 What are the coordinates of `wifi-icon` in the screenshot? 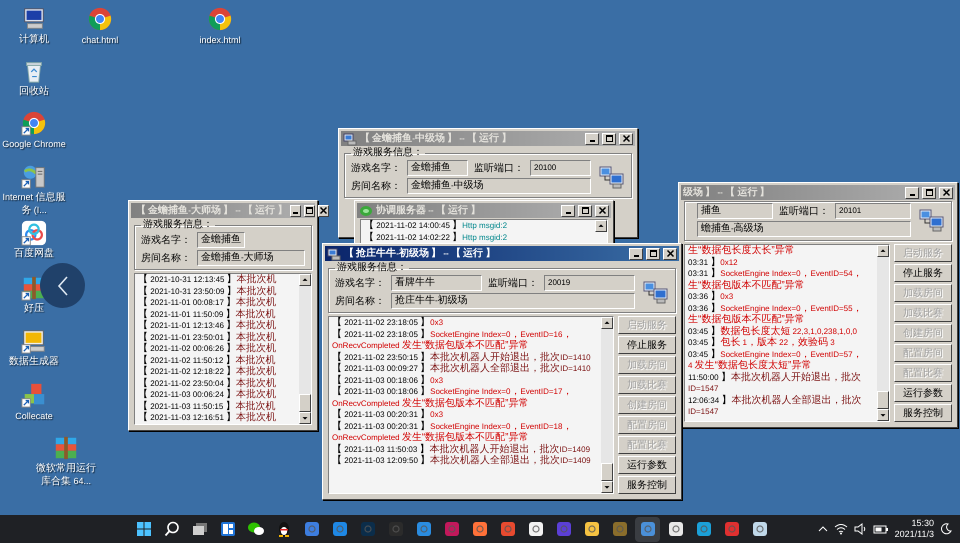 It's located at (841, 529).